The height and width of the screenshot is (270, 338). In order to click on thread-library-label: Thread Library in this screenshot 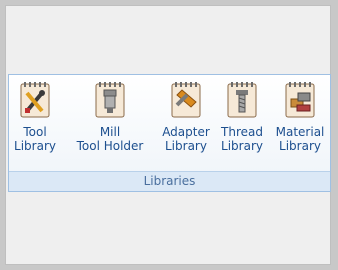, I will do `click(242, 139)`.